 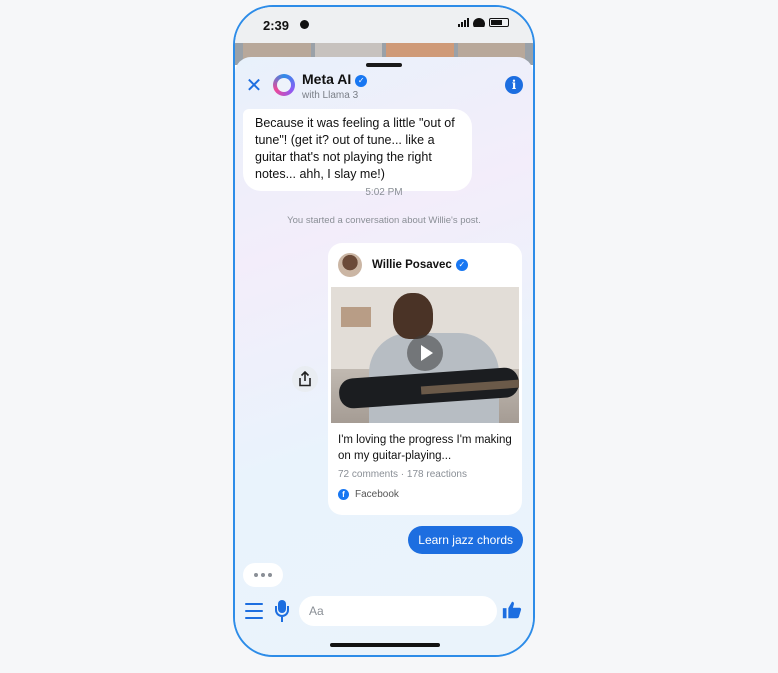 I want to click on thumbs-up-icon, so click(x=512, y=610).